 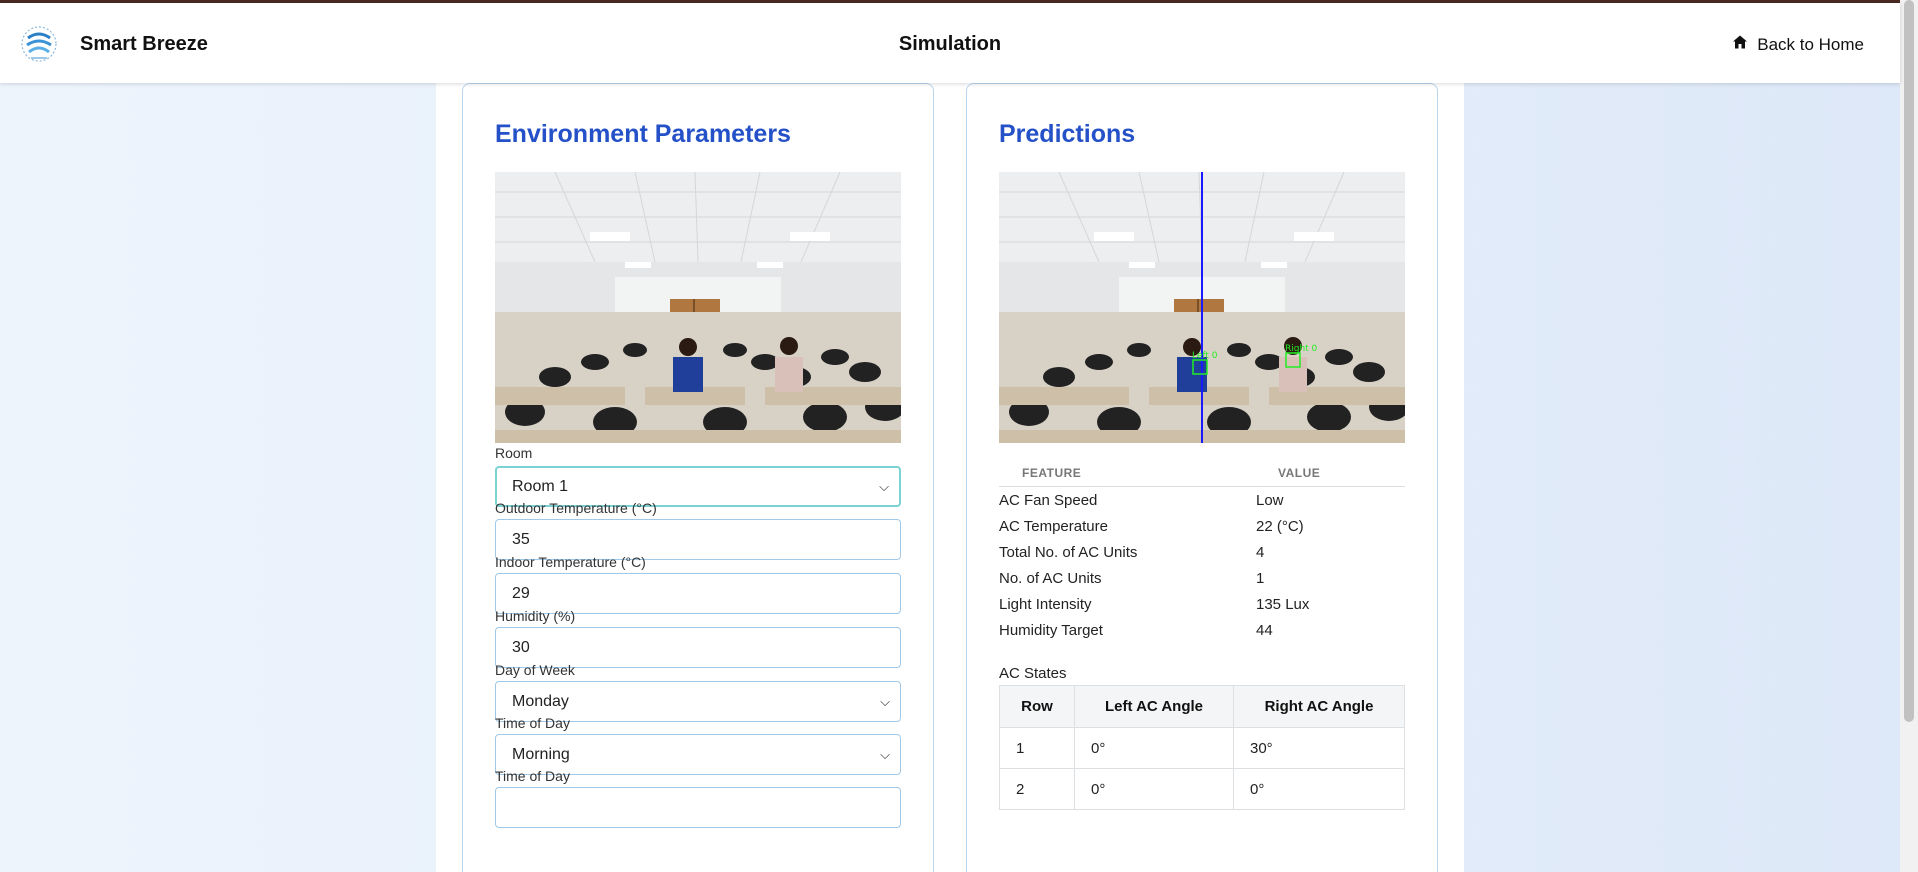 What do you see at coordinates (1037, 789) in the screenshot?
I see `row-cell: 2` at bounding box center [1037, 789].